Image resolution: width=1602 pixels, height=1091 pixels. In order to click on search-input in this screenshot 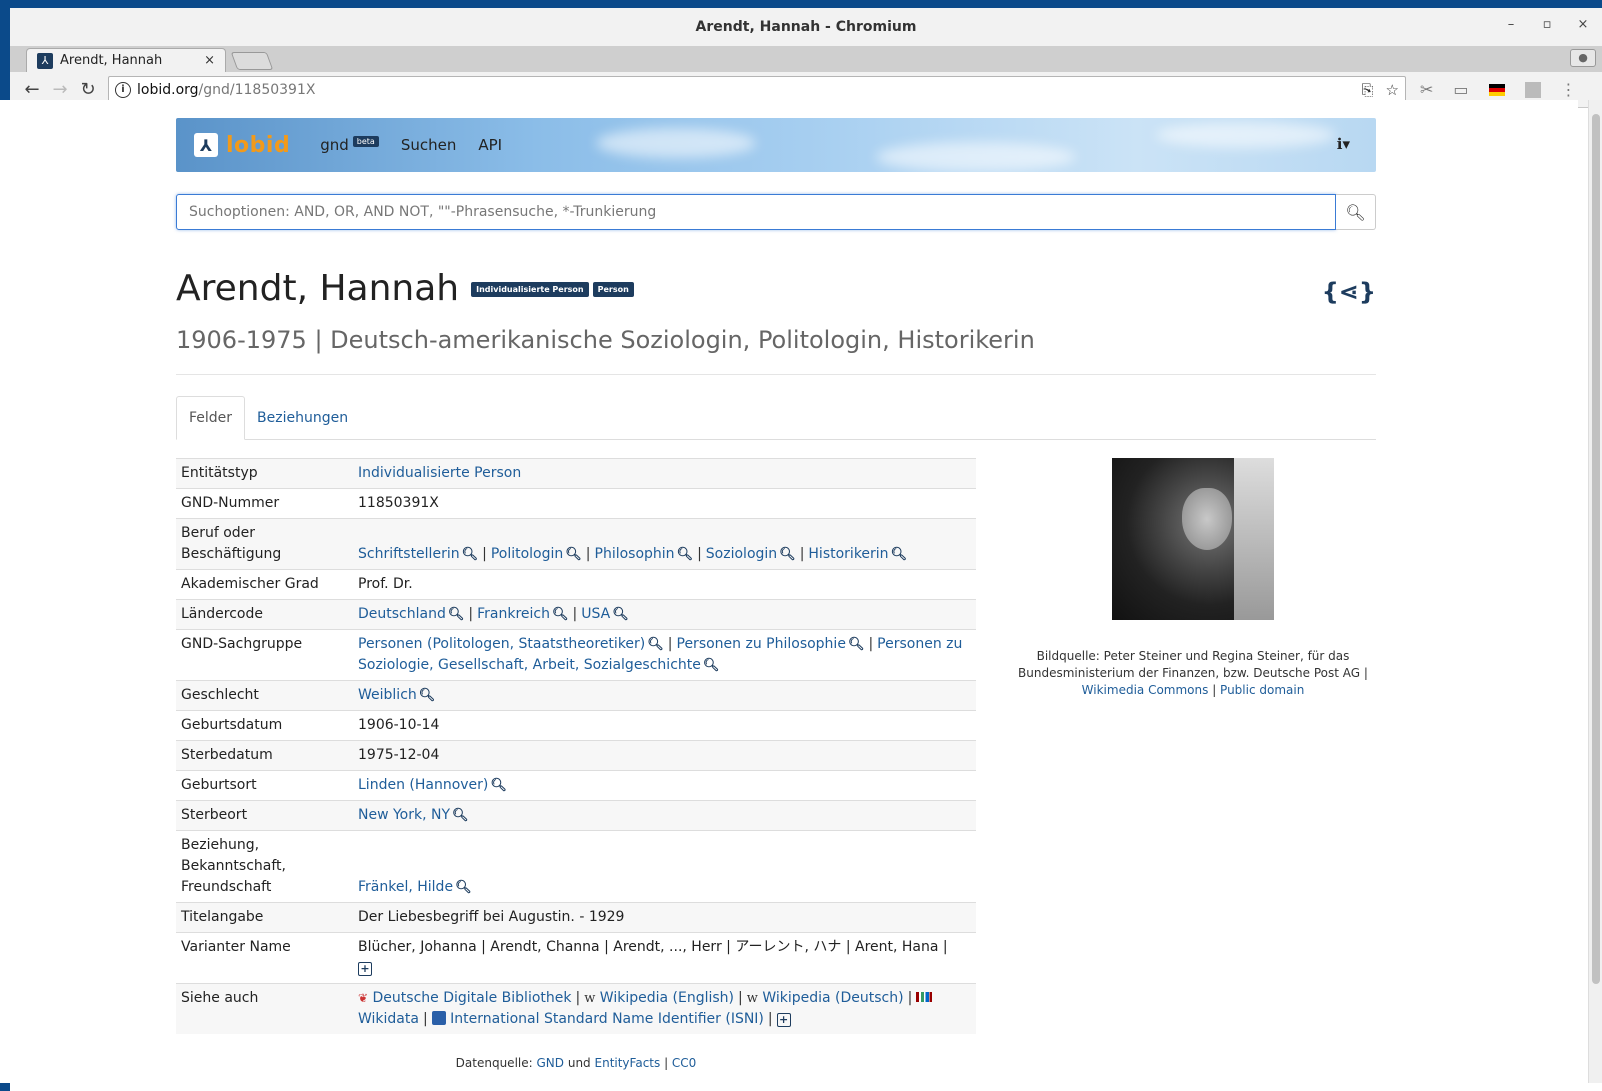, I will do `click(756, 212)`.